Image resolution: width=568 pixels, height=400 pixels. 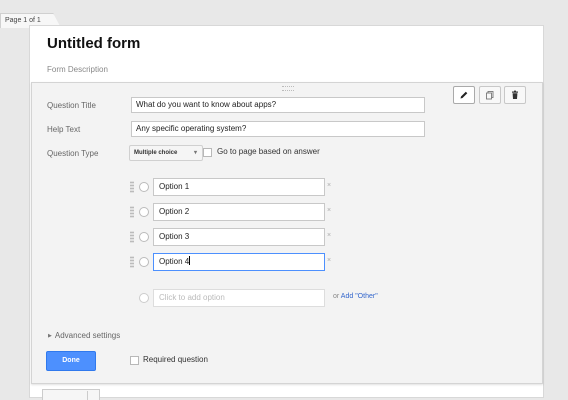 I want to click on add-other-link: Add "Other", so click(x=359, y=296).